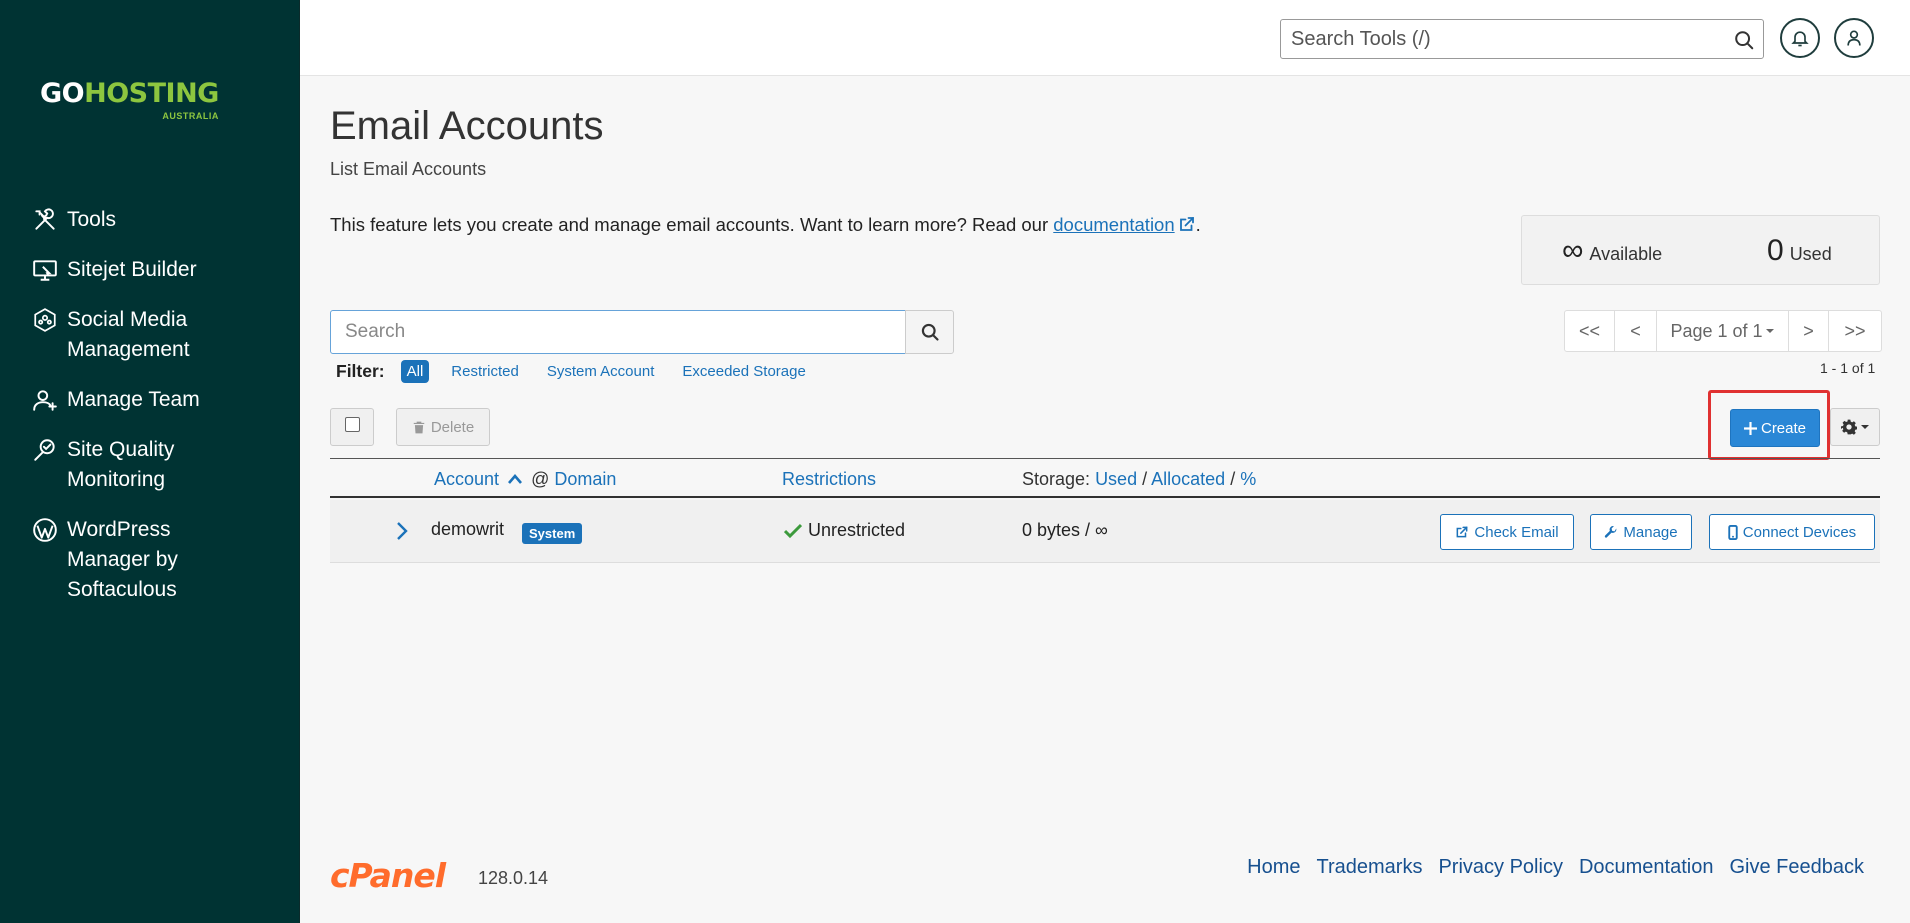  I want to click on checkbox-square, so click(352, 424).